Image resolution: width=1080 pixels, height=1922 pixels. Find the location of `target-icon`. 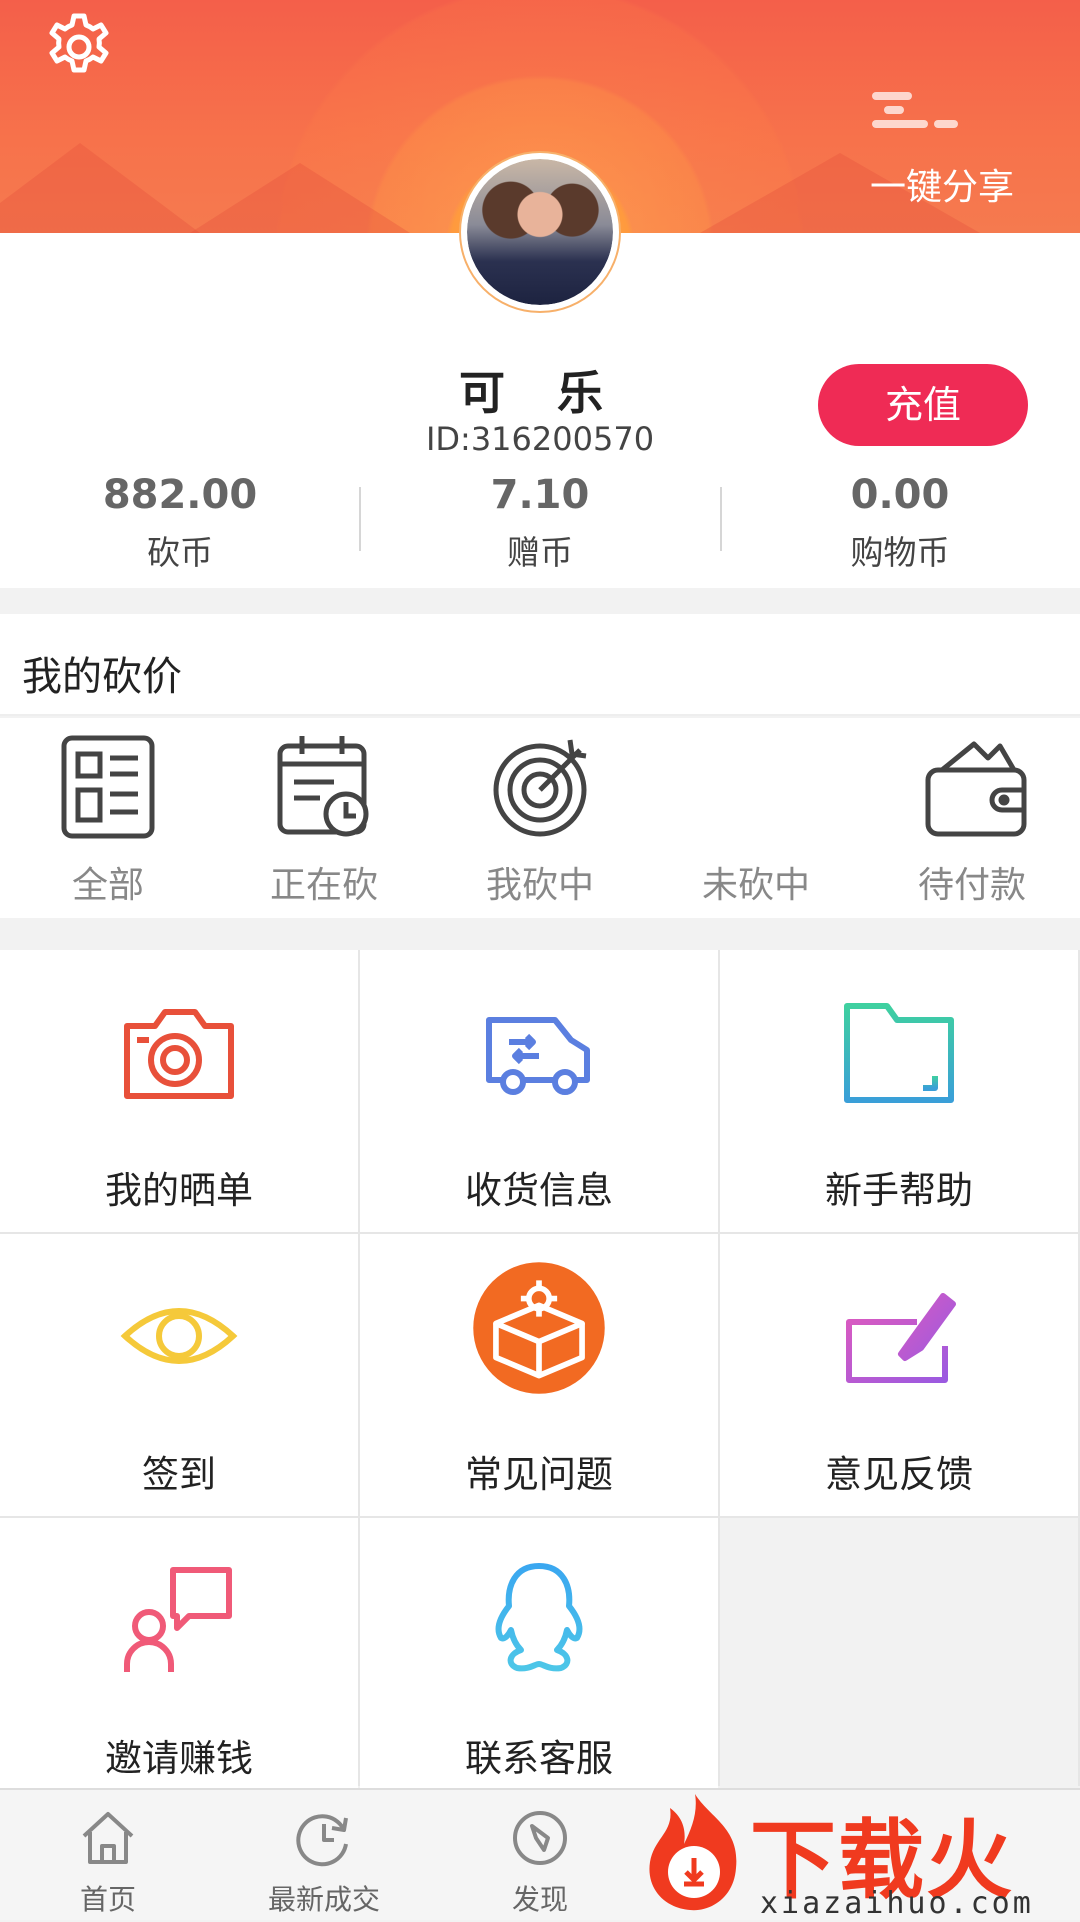

target-icon is located at coordinates (540, 788).